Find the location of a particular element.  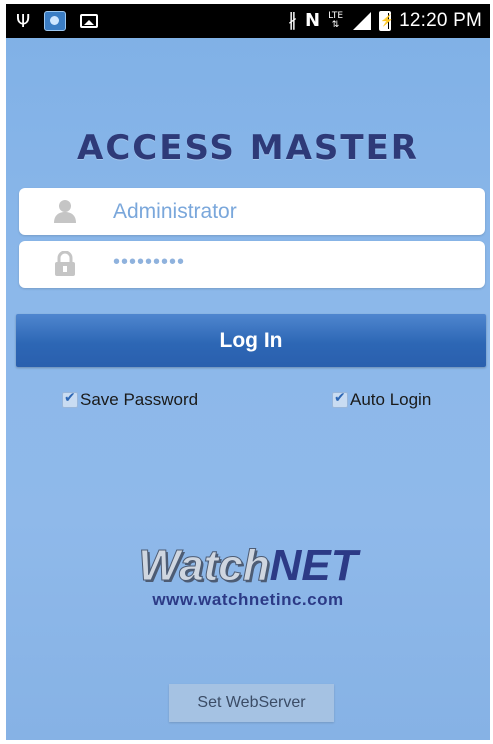

username-value: Administrator is located at coordinates (175, 211).